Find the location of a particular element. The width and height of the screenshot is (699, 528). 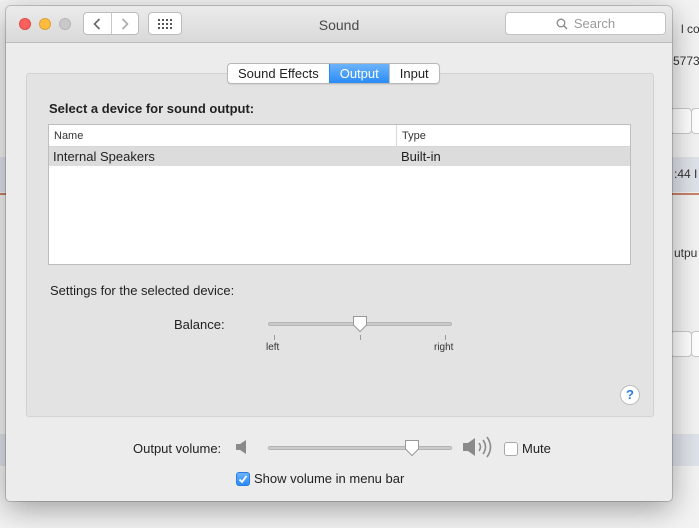

output-volume-slider is located at coordinates (360, 448).